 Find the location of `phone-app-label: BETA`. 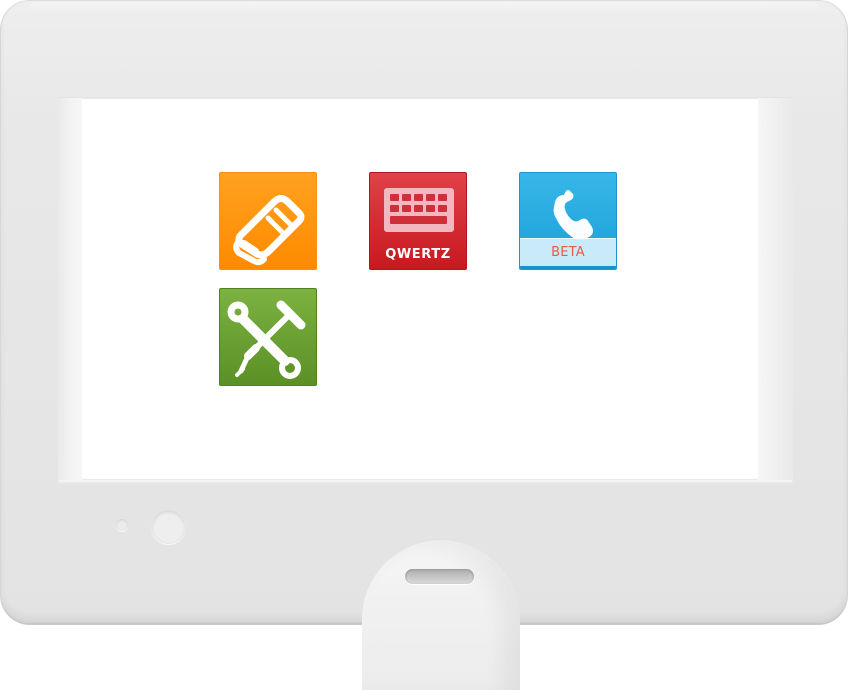

phone-app-label: BETA is located at coordinates (568, 252).